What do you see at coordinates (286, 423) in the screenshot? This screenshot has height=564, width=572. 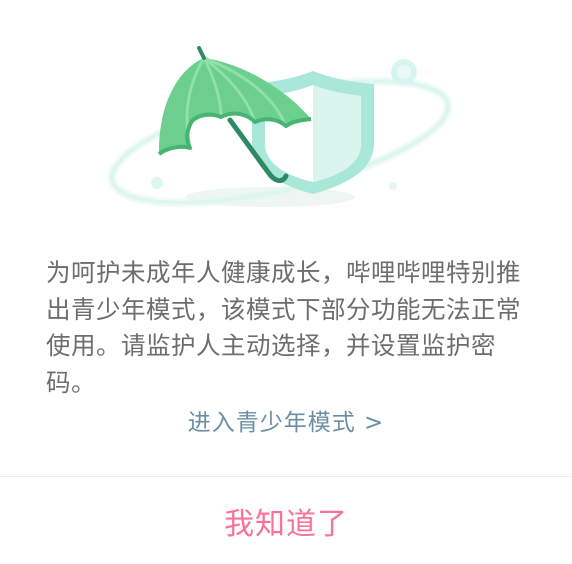 I see `enter-youth-mode-link: 进入青少年模式 >` at bounding box center [286, 423].